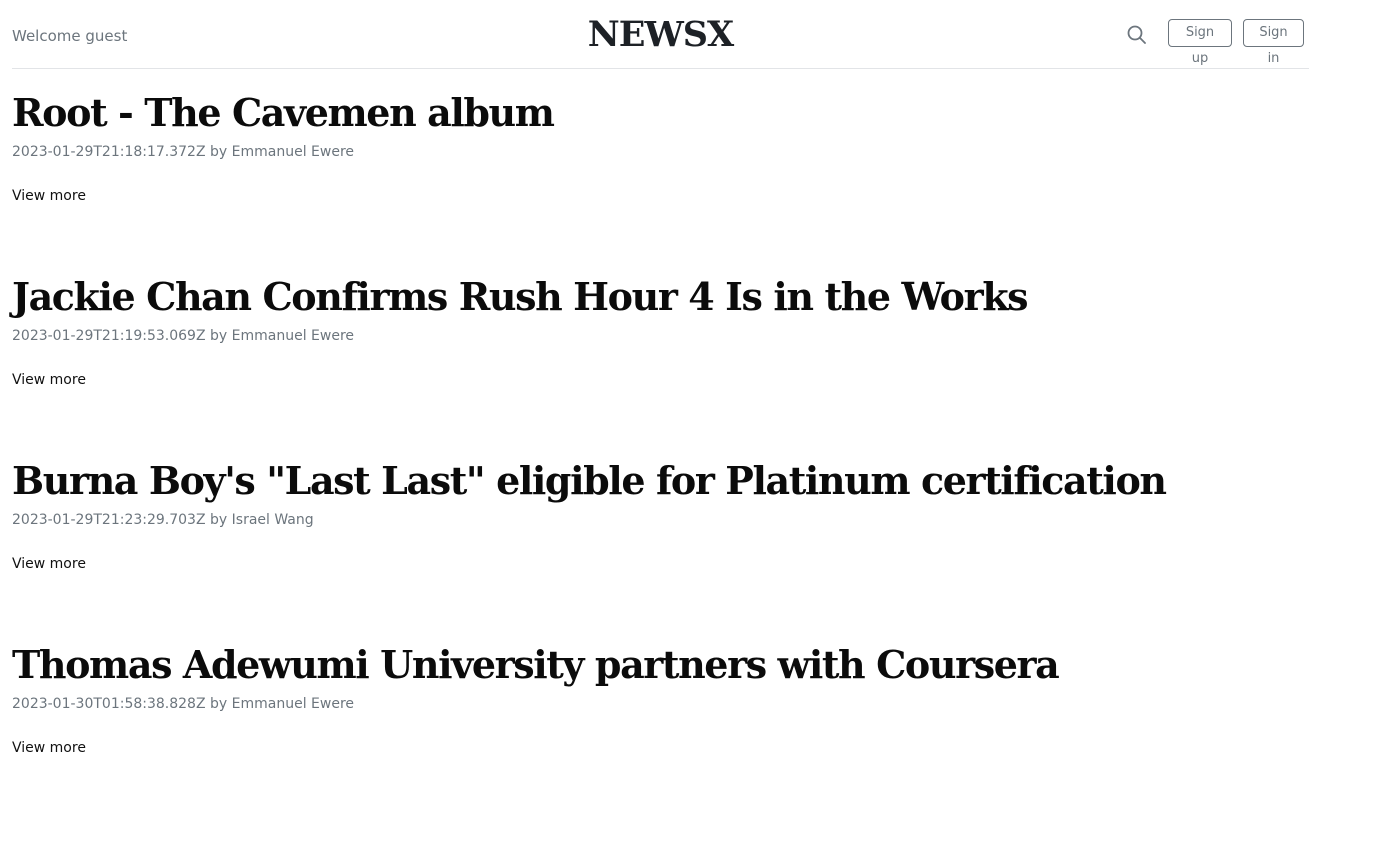  I want to click on article-date: 2023-01-30T01:58:38.828Z, so click(109, 704).